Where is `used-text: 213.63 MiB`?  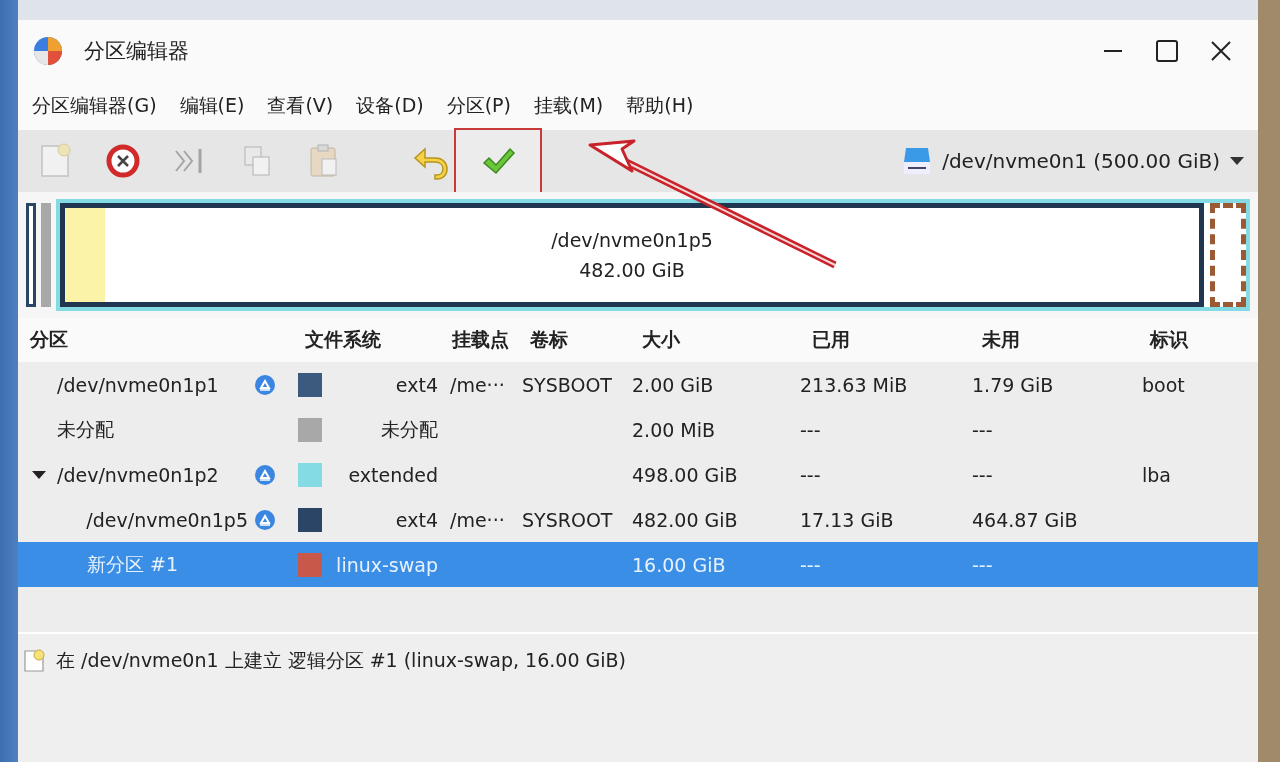 used-text: 213.63 MiB is located at coordinates (854, 384).